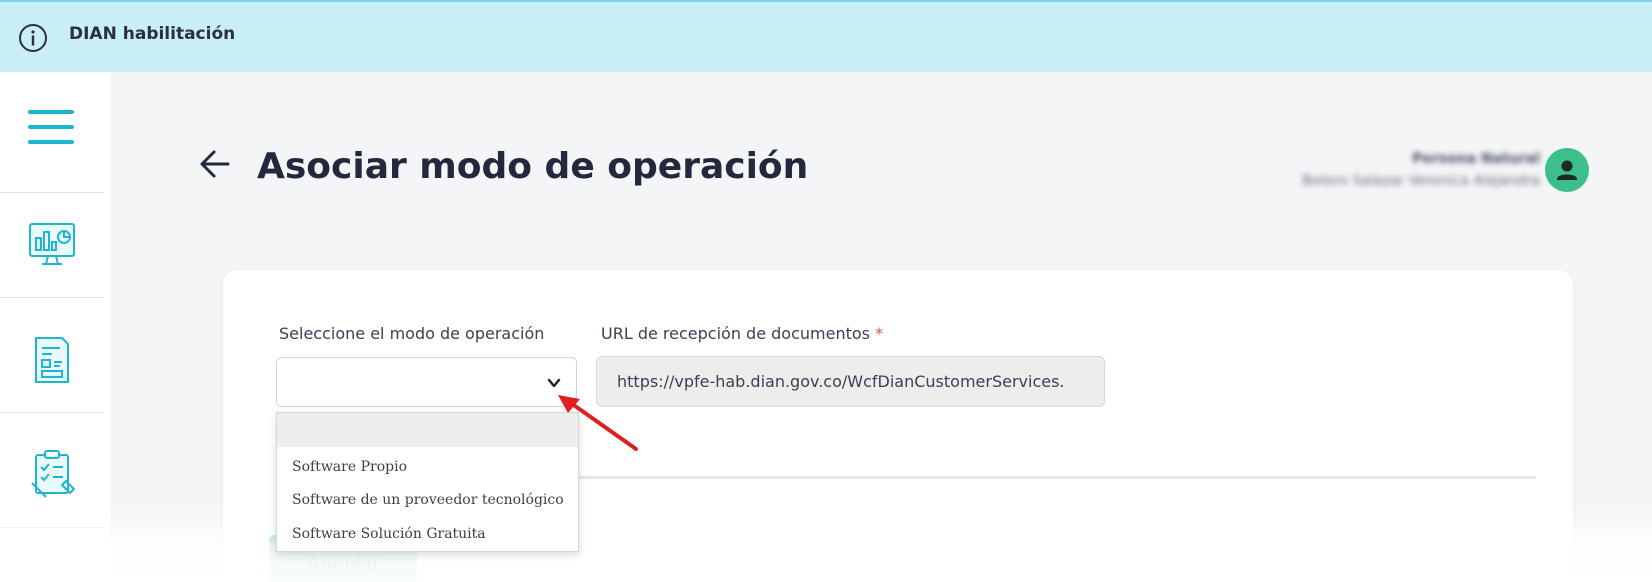  I want to click on dropdown-option-empty, so click(427, 430).